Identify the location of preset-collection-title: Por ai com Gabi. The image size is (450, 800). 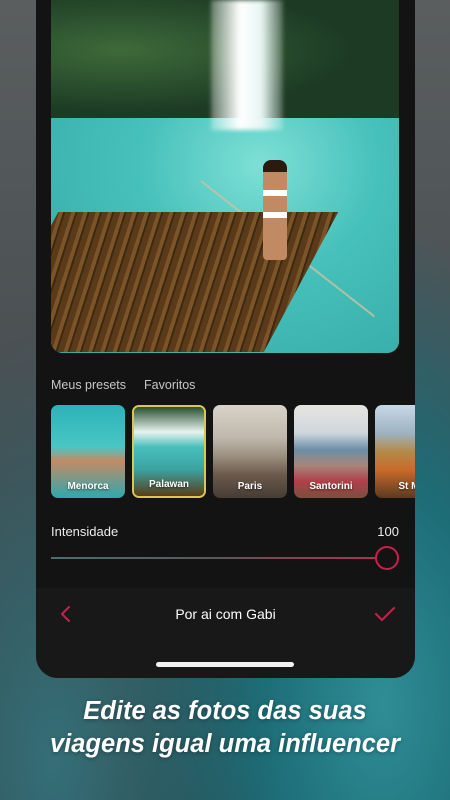
(225, 614).